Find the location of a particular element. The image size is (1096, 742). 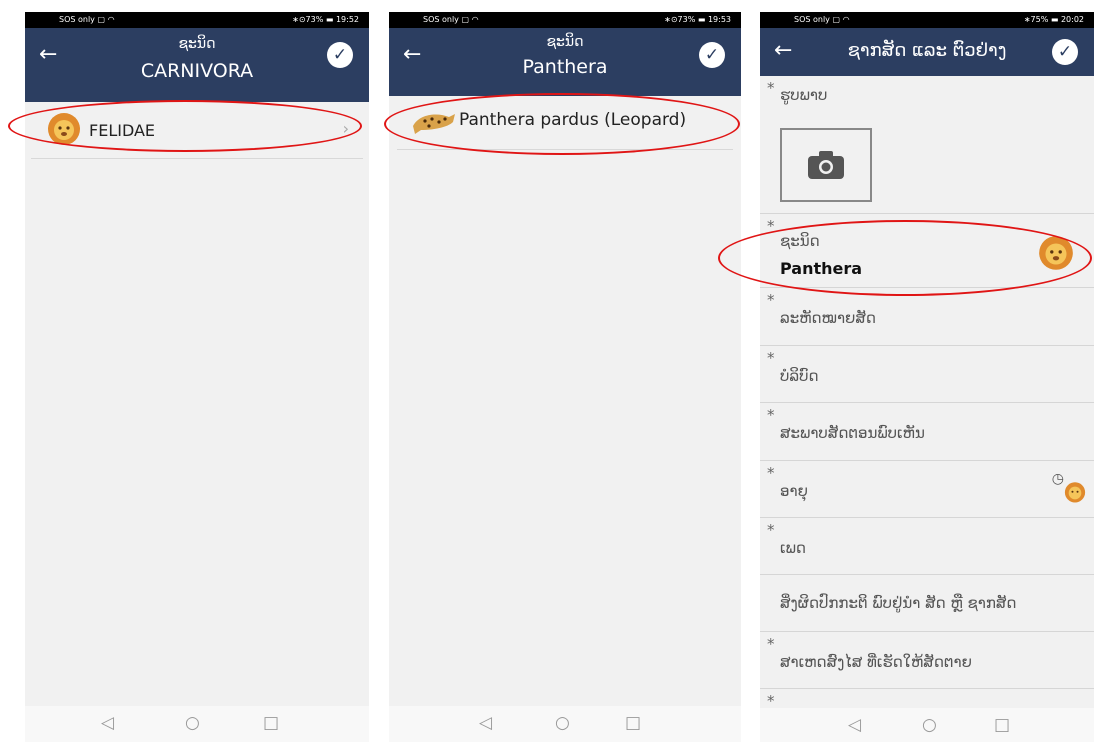

form-field: ສິ່ງຜິດປົກກະຕິ ພົບຢູ່ນຳ ສັດ ຫຼື ຊາກສັດ is located at coordinates (927, 603).